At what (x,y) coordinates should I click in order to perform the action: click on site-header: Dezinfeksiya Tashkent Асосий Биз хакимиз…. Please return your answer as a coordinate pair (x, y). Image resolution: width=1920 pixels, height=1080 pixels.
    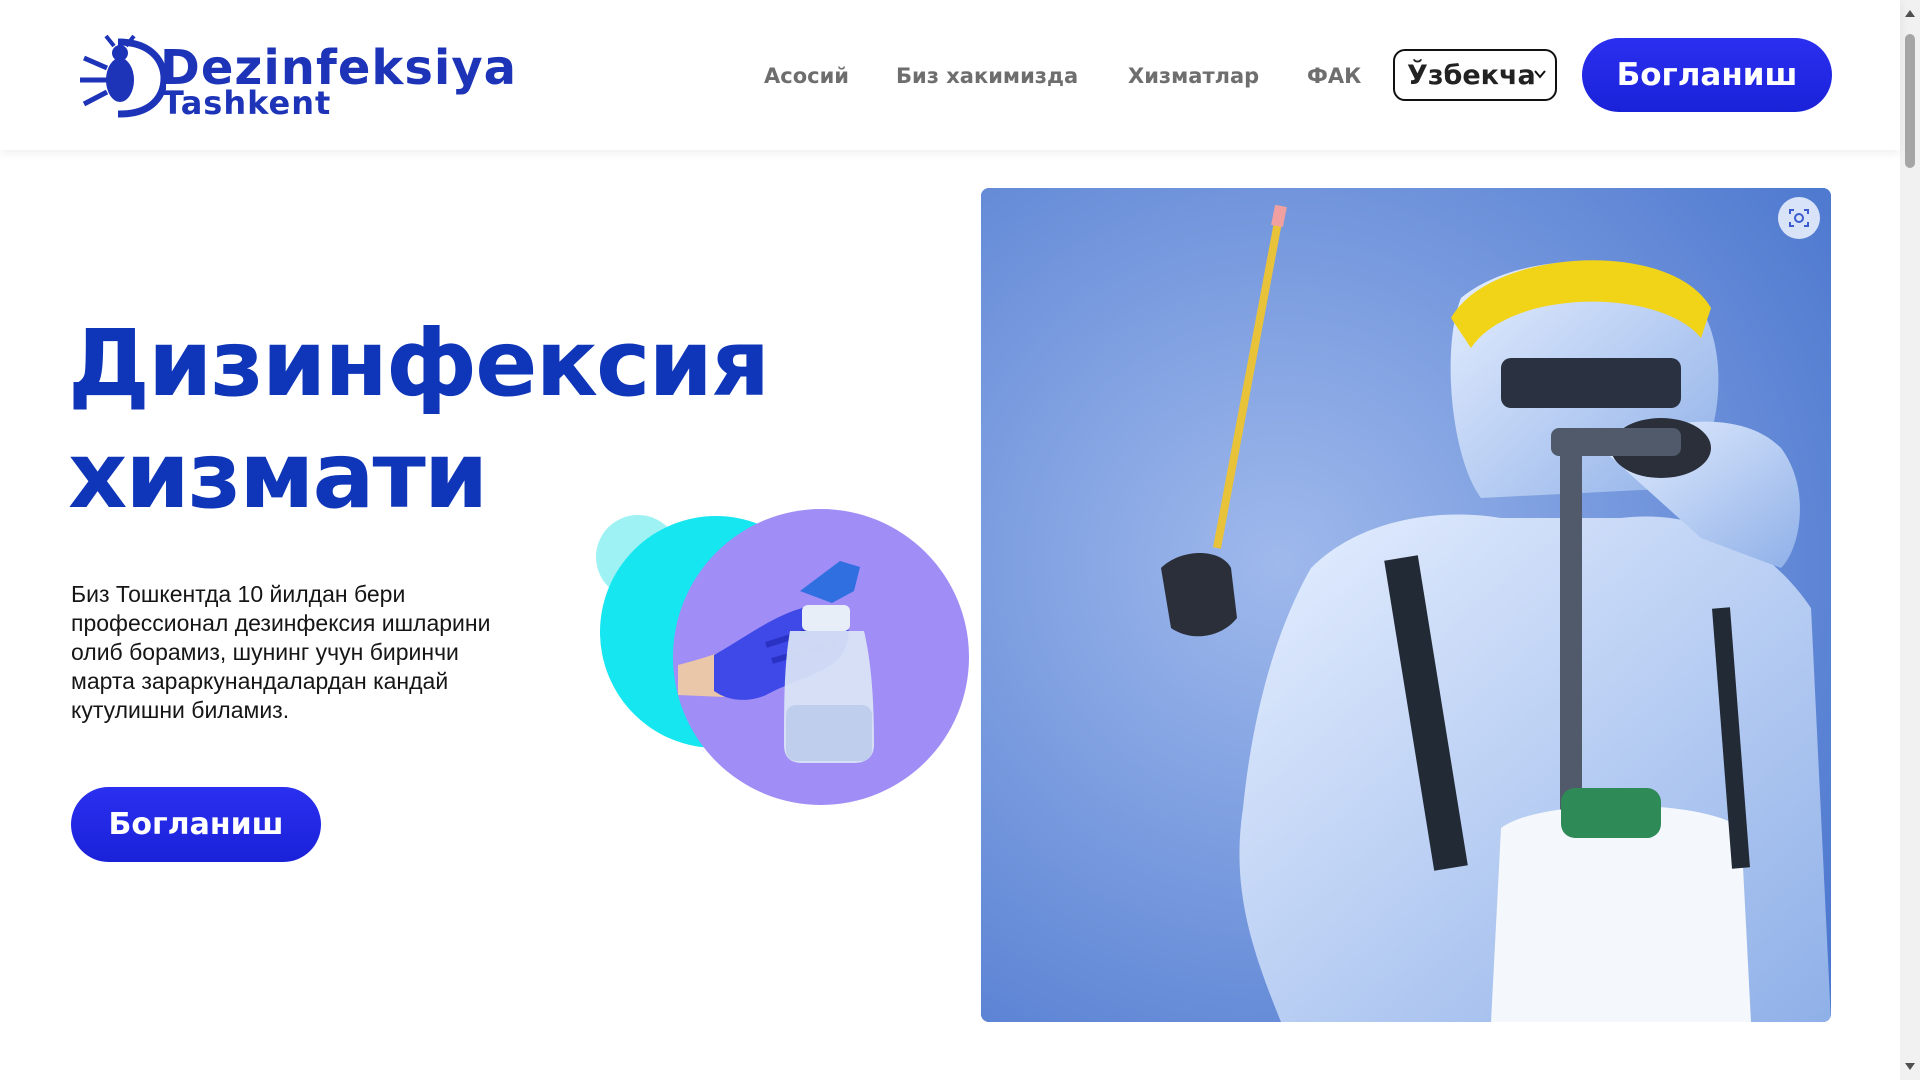
    Looking at the image, I should click on (950, 75).